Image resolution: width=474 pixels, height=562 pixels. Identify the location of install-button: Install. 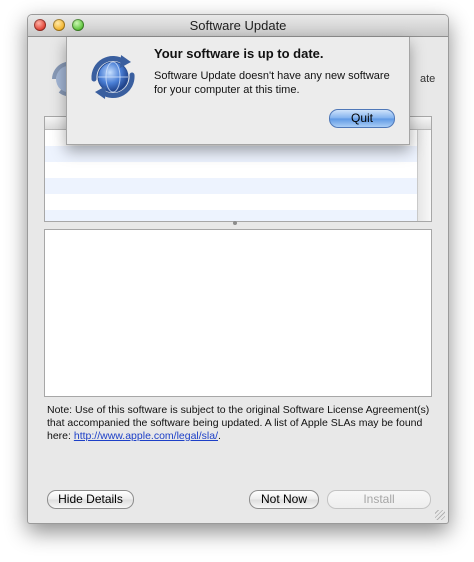
(379, 499).